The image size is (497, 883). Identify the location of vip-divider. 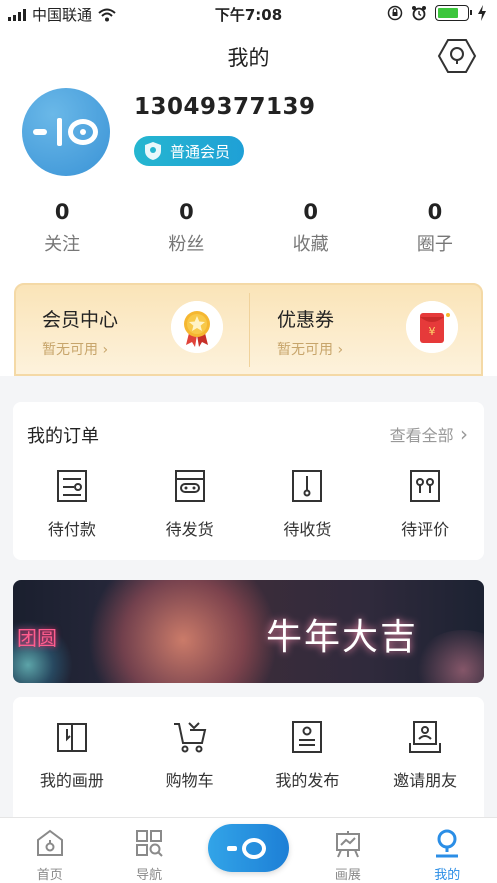
(249, 330).